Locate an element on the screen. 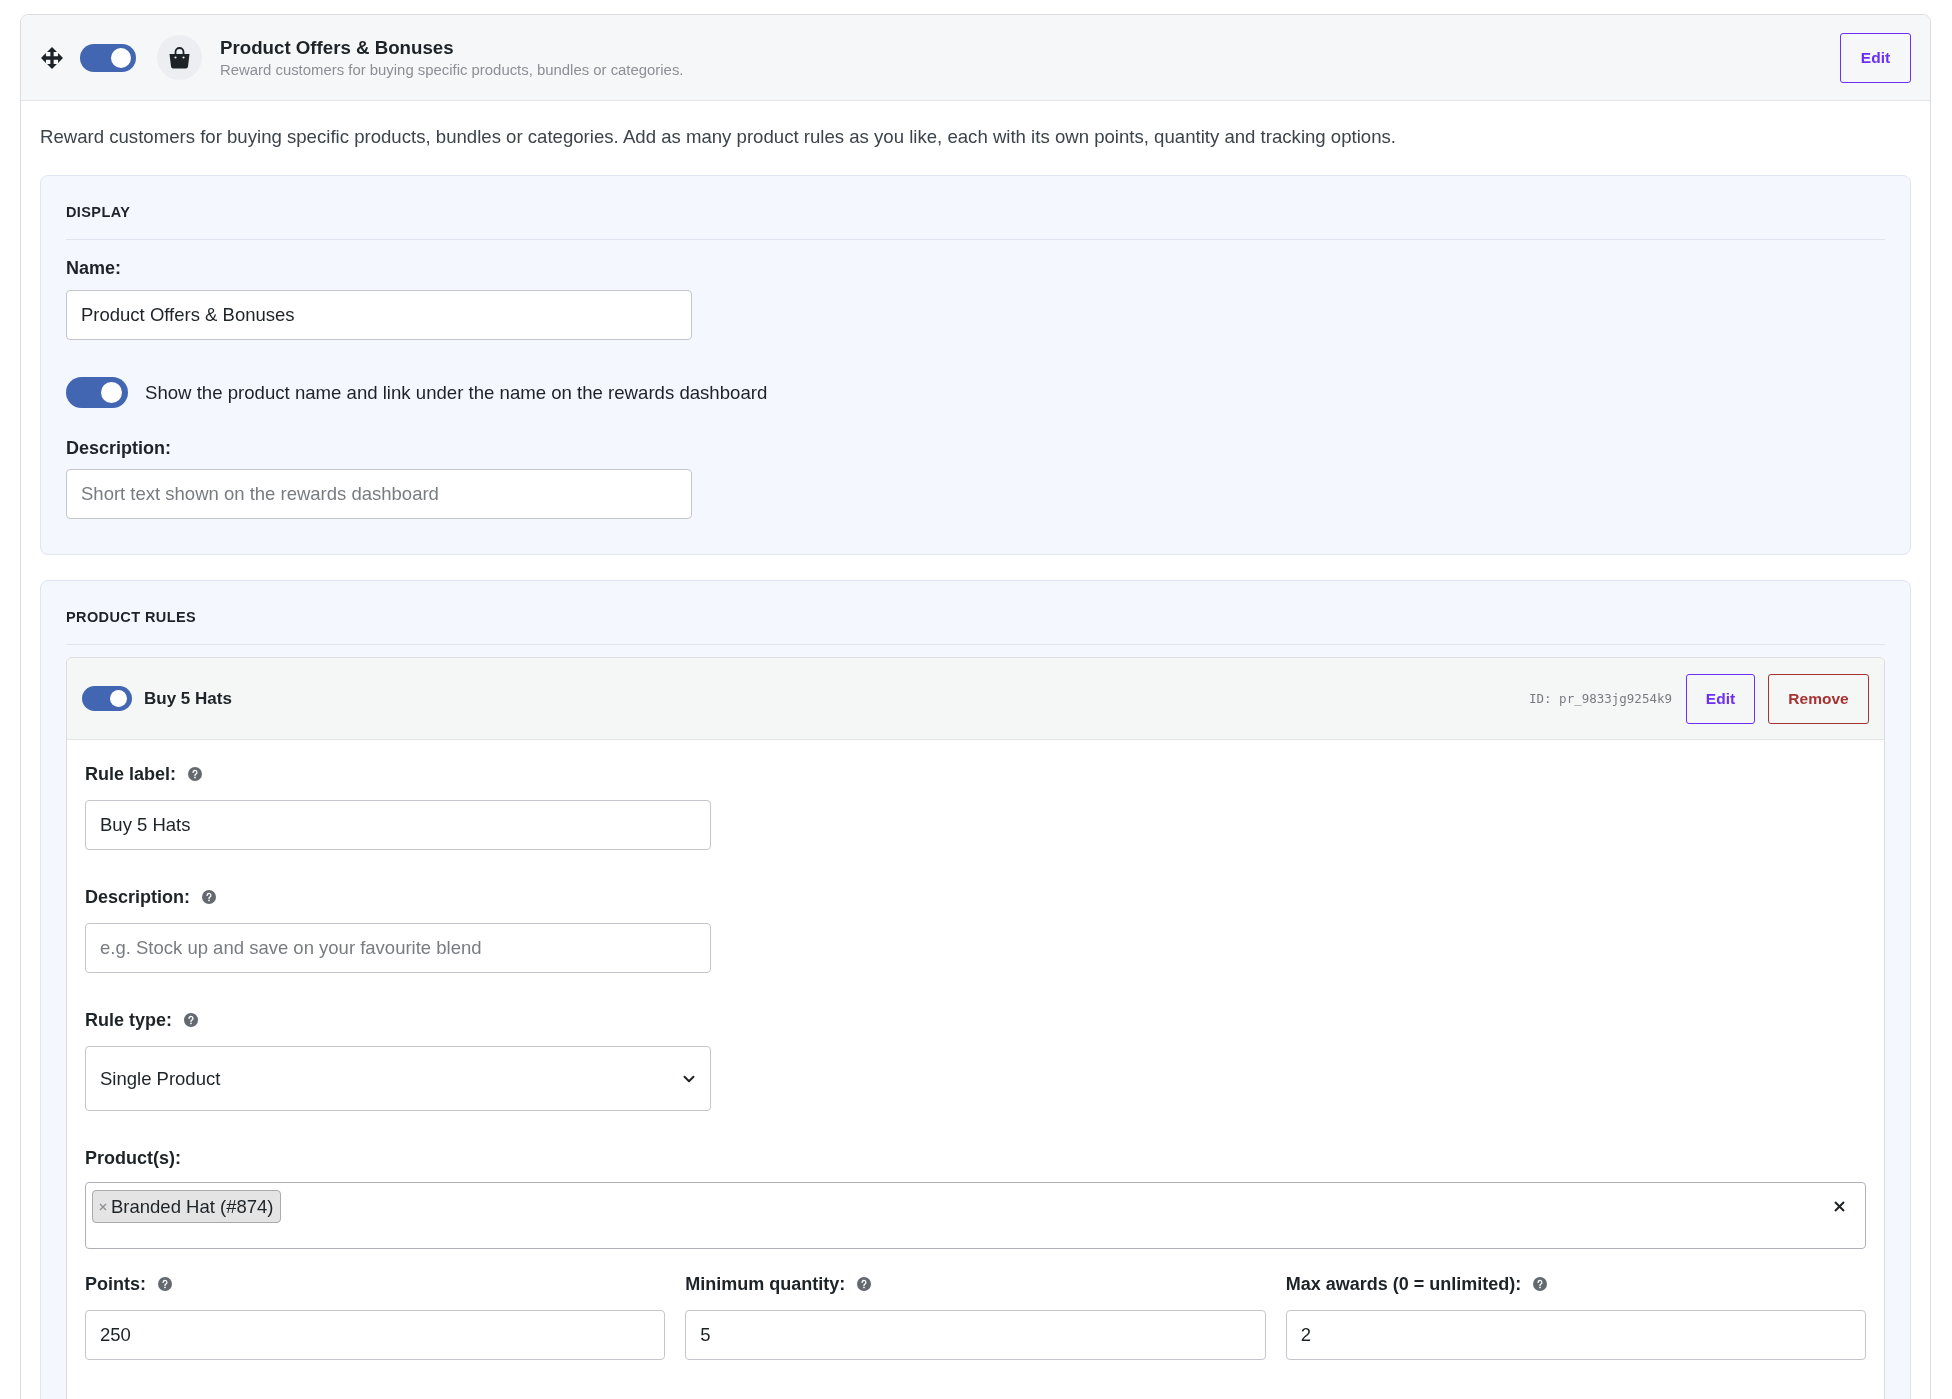  remove-button: Remove is located at coordinates (1818, 698).